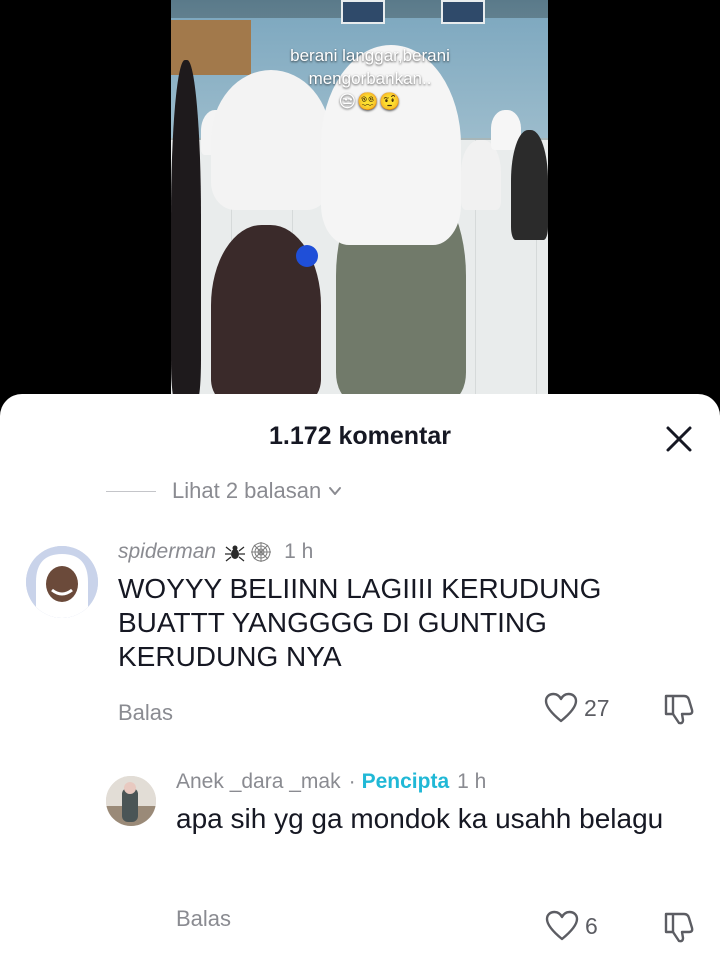  Describe the element at coordinates (247, 490) in the screenshot. I see `view-replies-label: Lihat 2 balasan` at that location.